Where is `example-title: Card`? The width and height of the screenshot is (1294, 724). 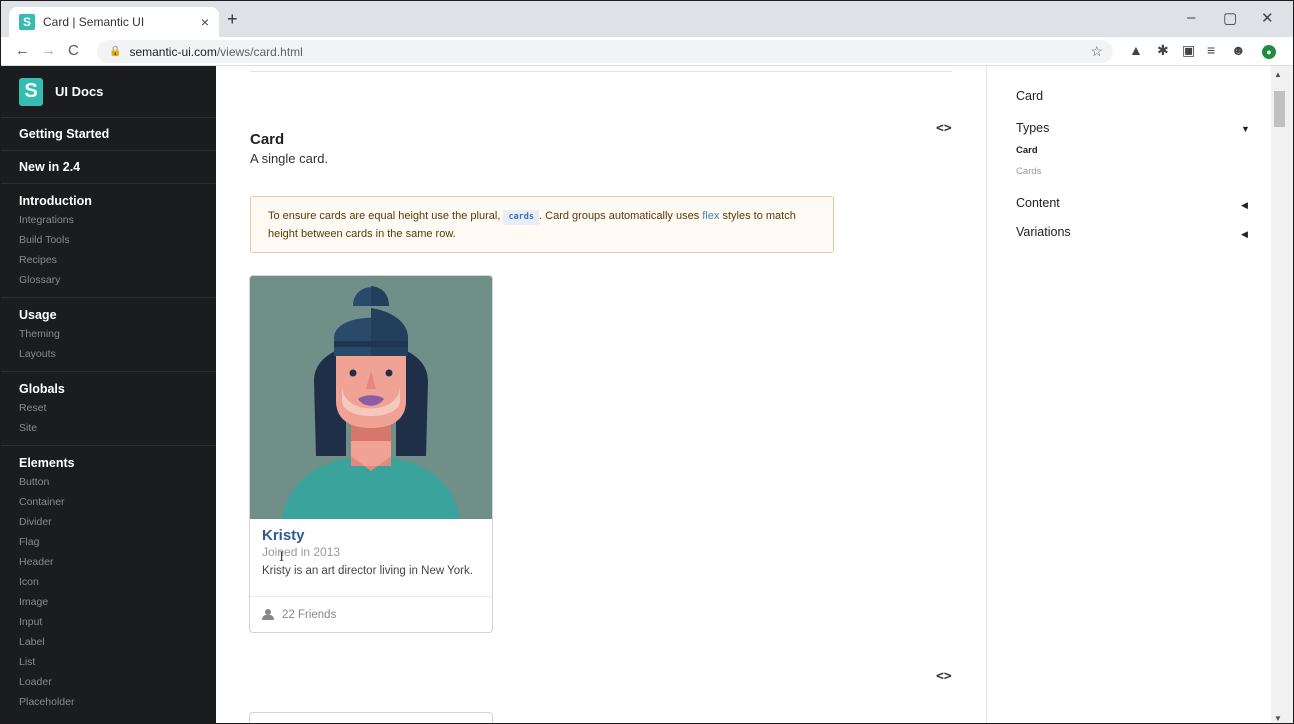 example-title: Card is located at coordinates (267, 139).